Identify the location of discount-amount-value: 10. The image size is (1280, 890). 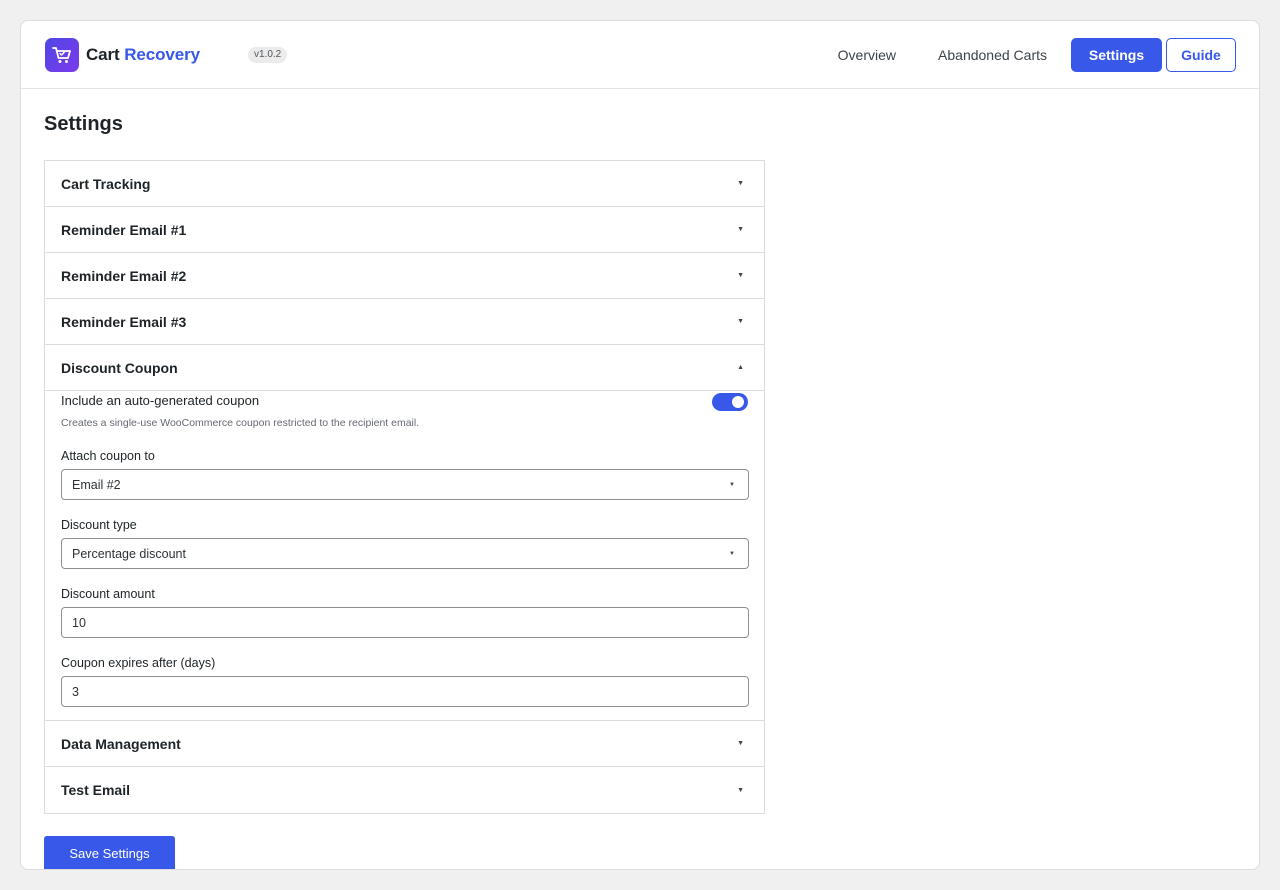
(79, 622).